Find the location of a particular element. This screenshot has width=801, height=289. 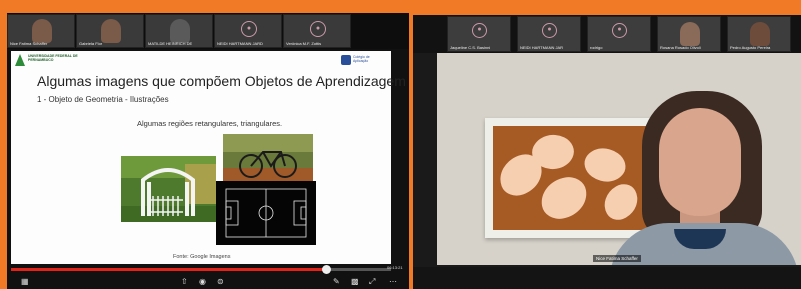

volume-icon: ◉ is located at coordinates (202, 282).